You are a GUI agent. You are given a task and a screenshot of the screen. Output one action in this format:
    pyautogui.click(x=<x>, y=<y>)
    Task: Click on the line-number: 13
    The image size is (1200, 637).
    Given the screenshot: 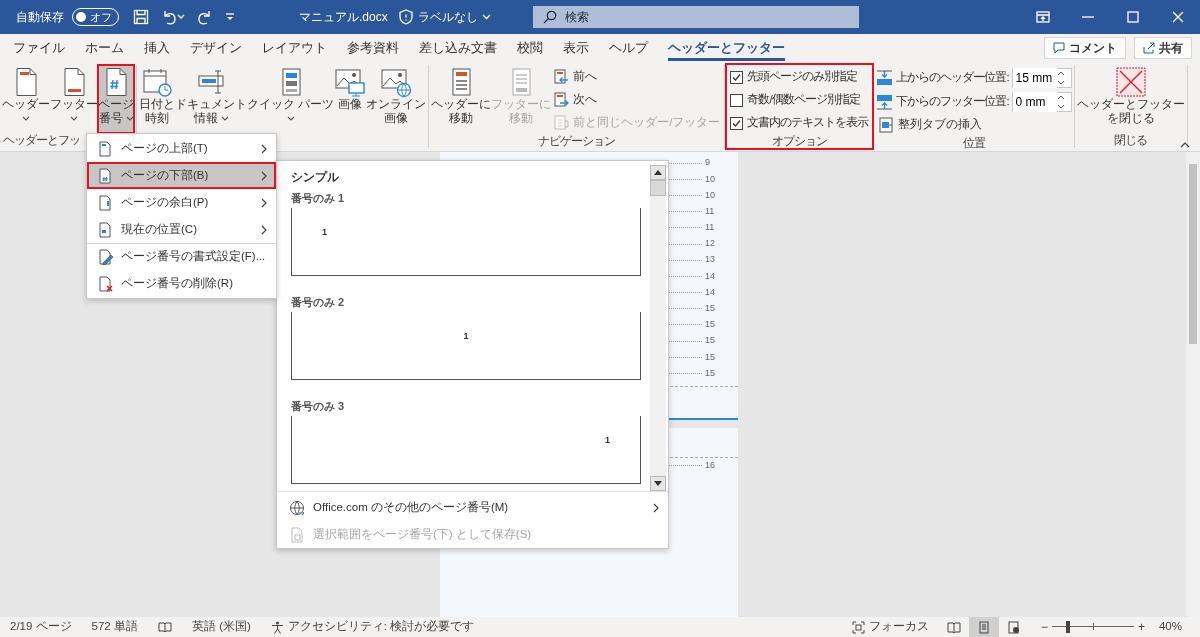 What is the action you would take?
    pyautogui.click(x=710, y=260)
    